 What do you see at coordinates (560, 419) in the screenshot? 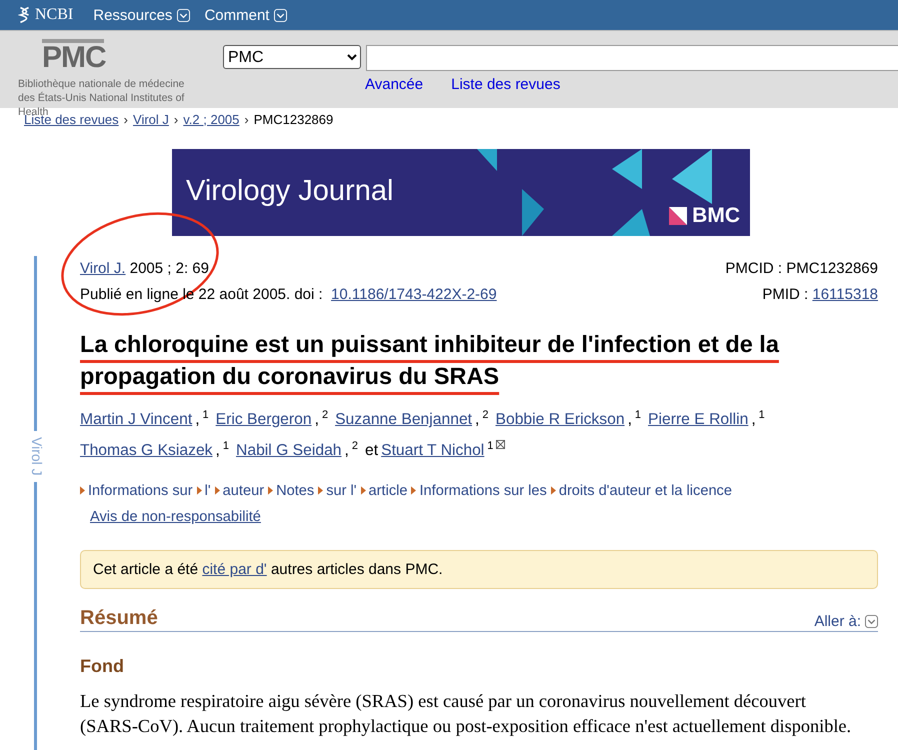
I see `author-link: Bobbie R Erickson` at bounding box center [560, 419].